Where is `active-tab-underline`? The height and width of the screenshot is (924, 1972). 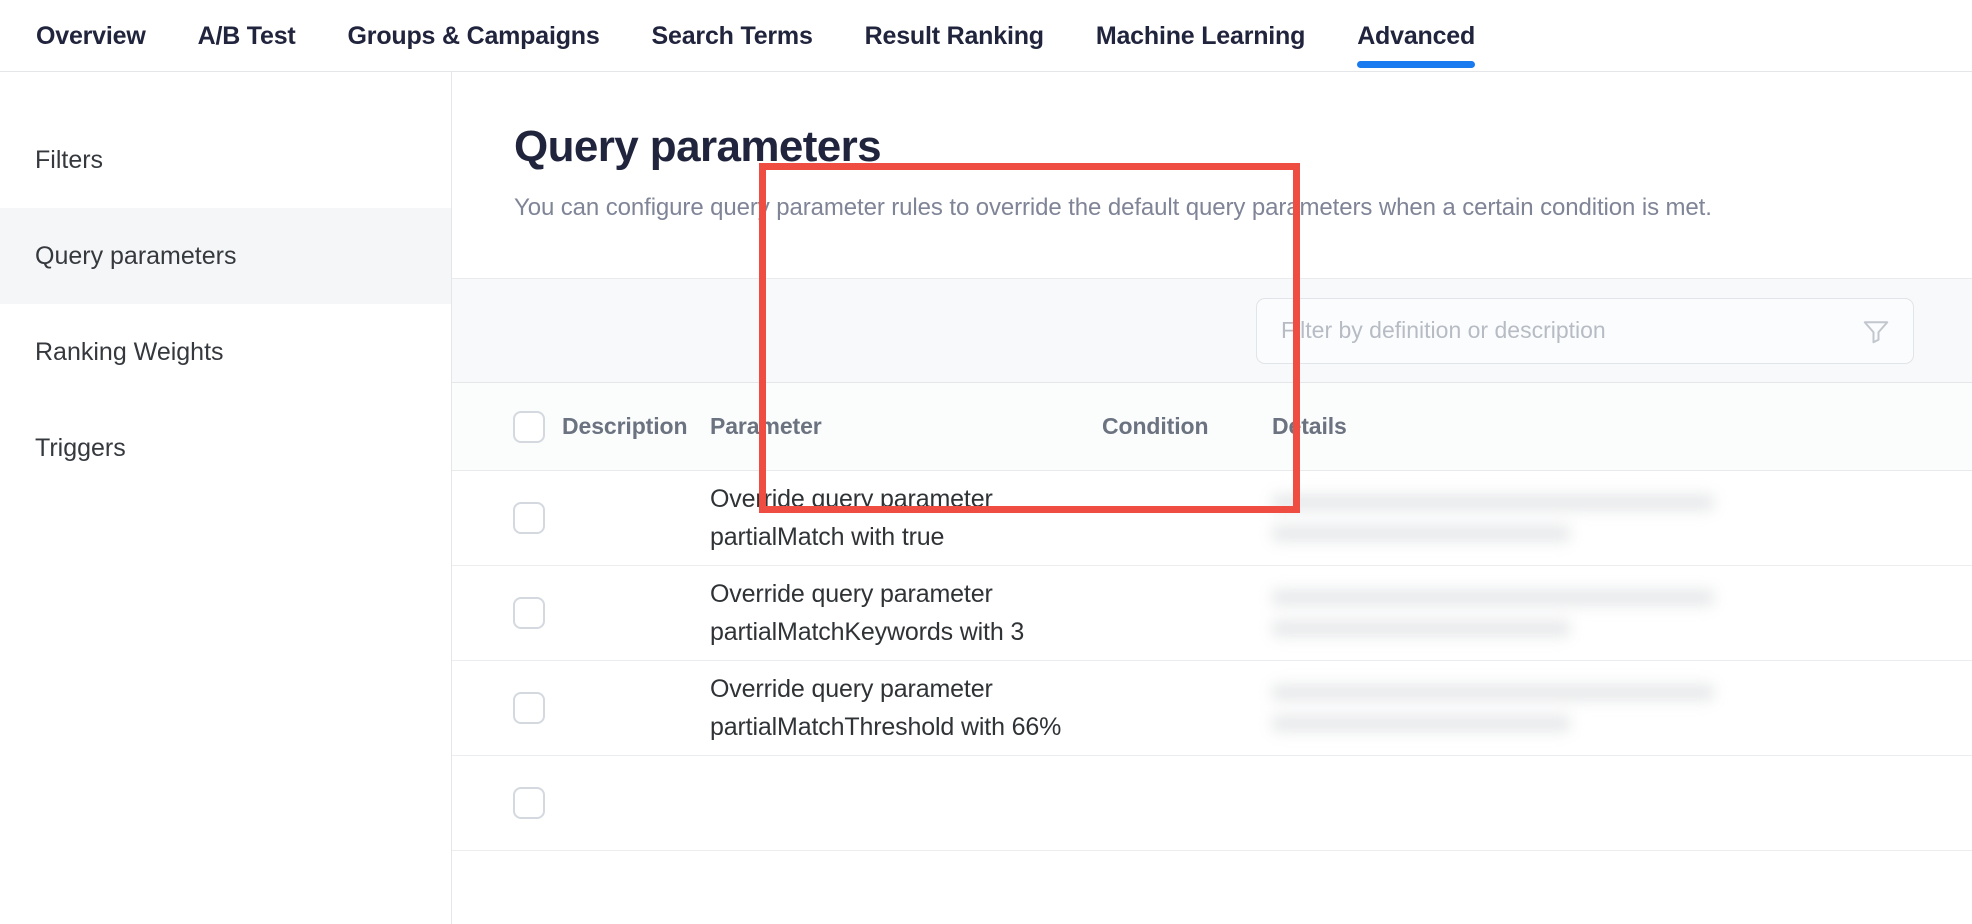
active-tab-underline is located at coordinates (1416, 64).